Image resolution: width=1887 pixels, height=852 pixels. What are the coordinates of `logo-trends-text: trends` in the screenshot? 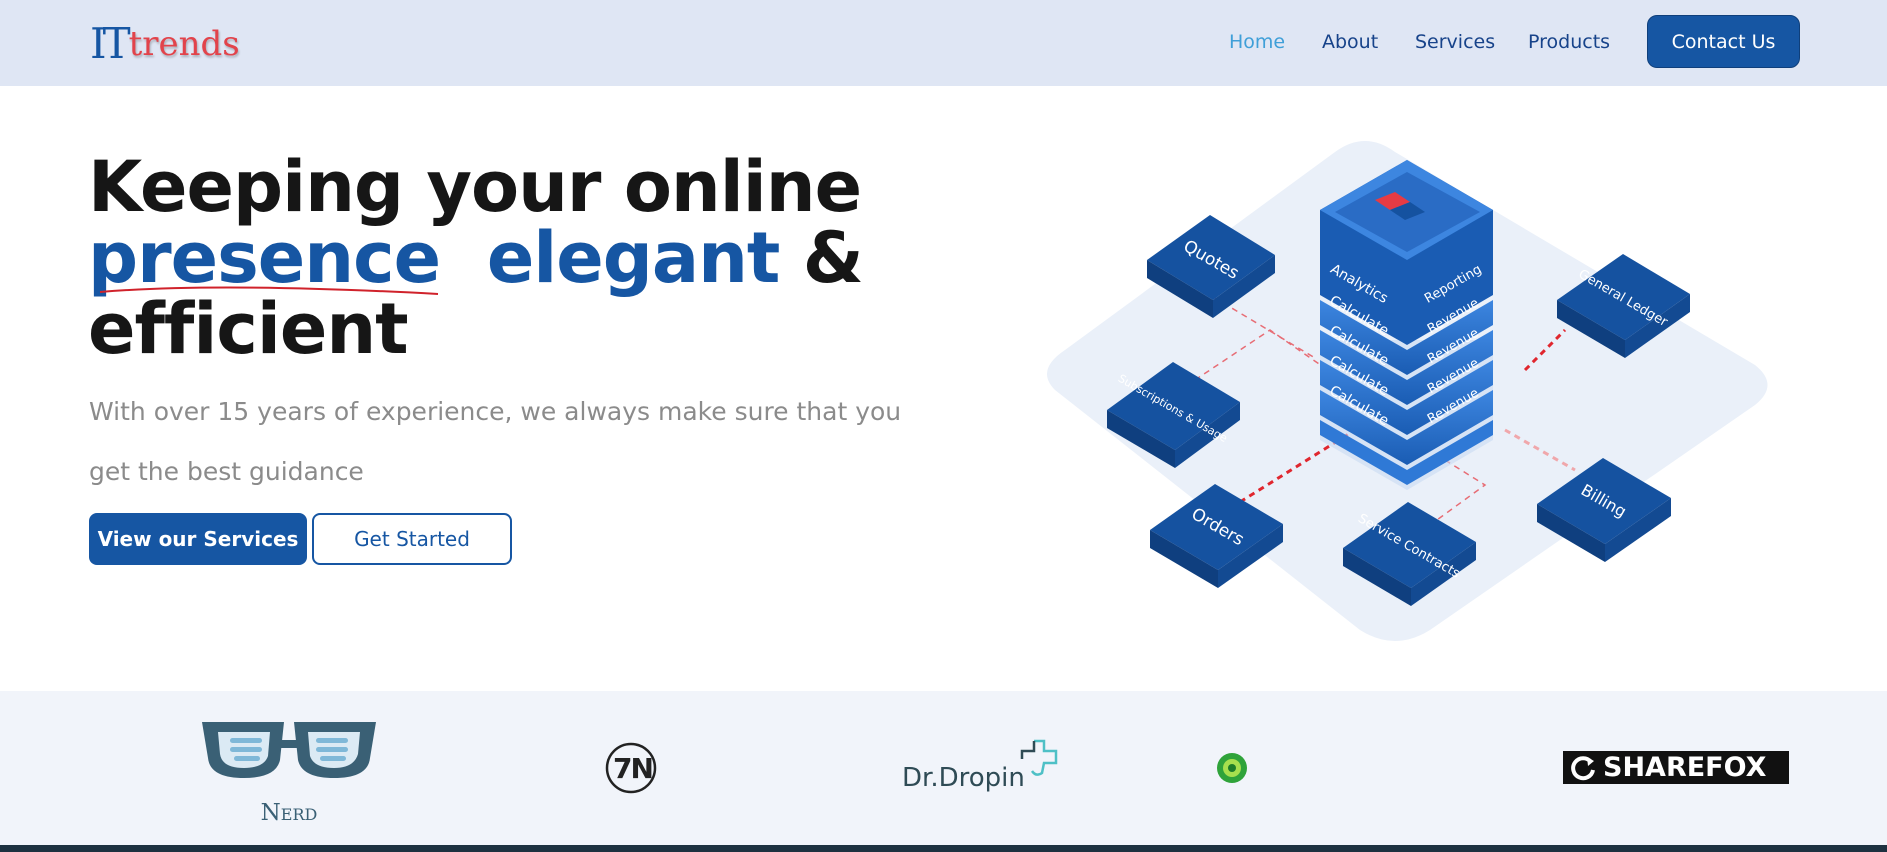 It's located at (184, 44).